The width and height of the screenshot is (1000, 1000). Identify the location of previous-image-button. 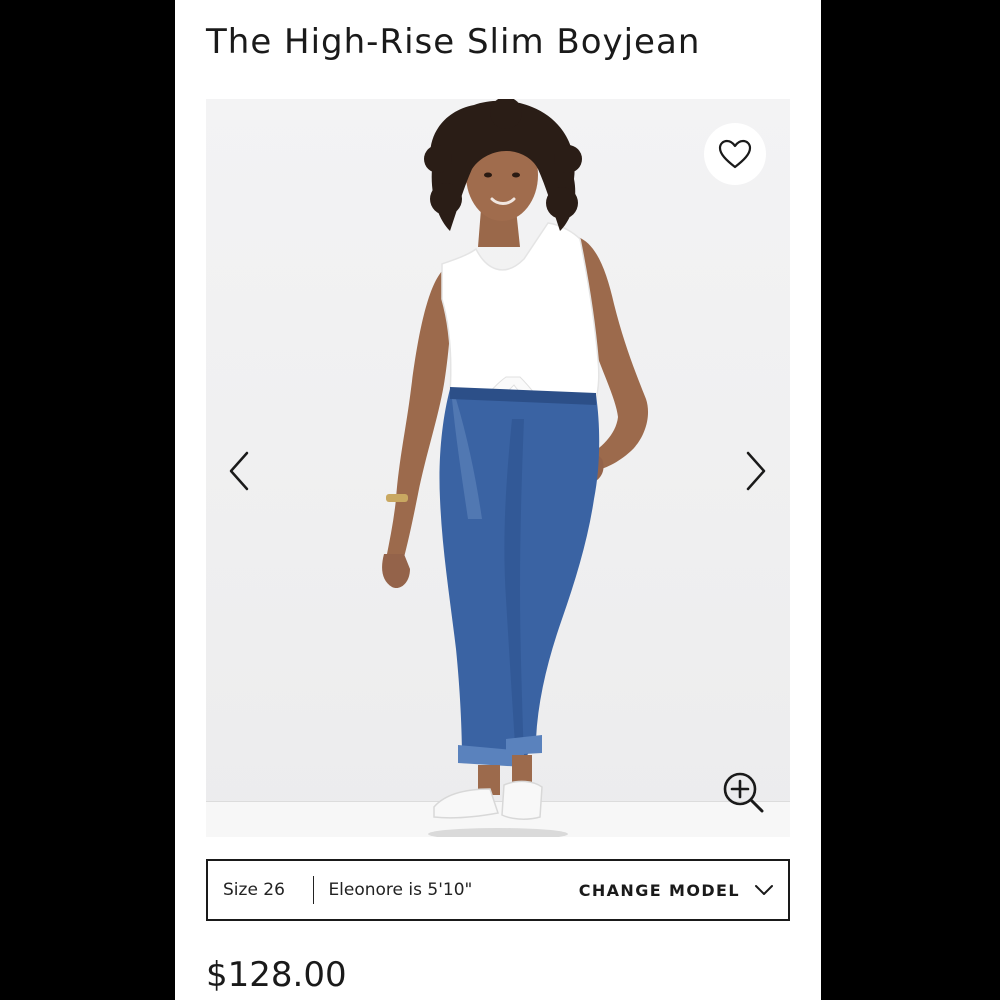
(239, 471).